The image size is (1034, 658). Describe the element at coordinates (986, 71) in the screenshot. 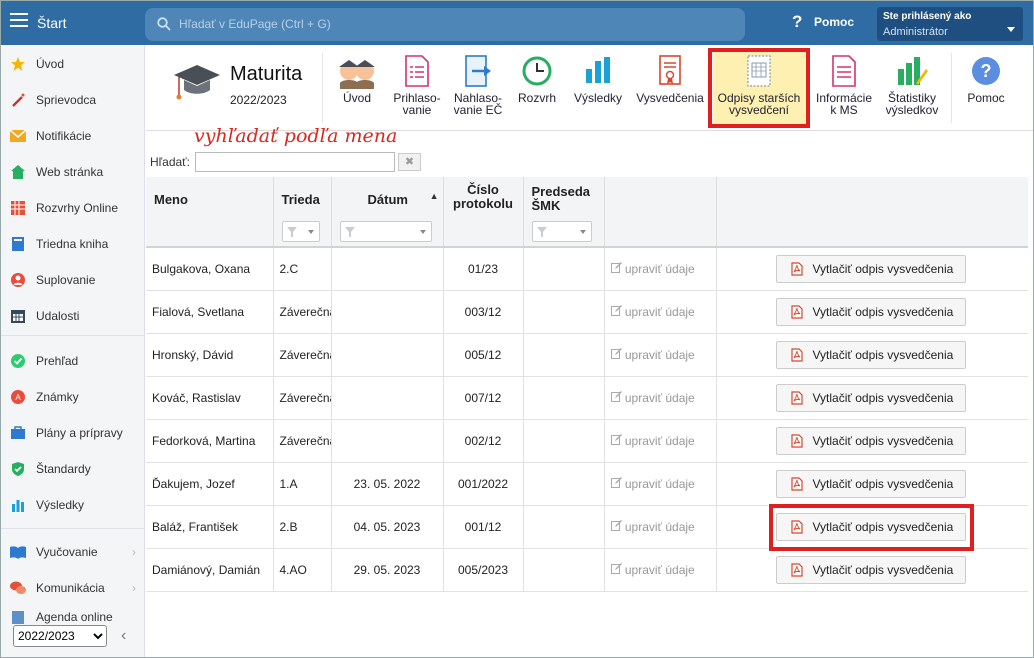

I see `help-circle-icon: ?` at that location.